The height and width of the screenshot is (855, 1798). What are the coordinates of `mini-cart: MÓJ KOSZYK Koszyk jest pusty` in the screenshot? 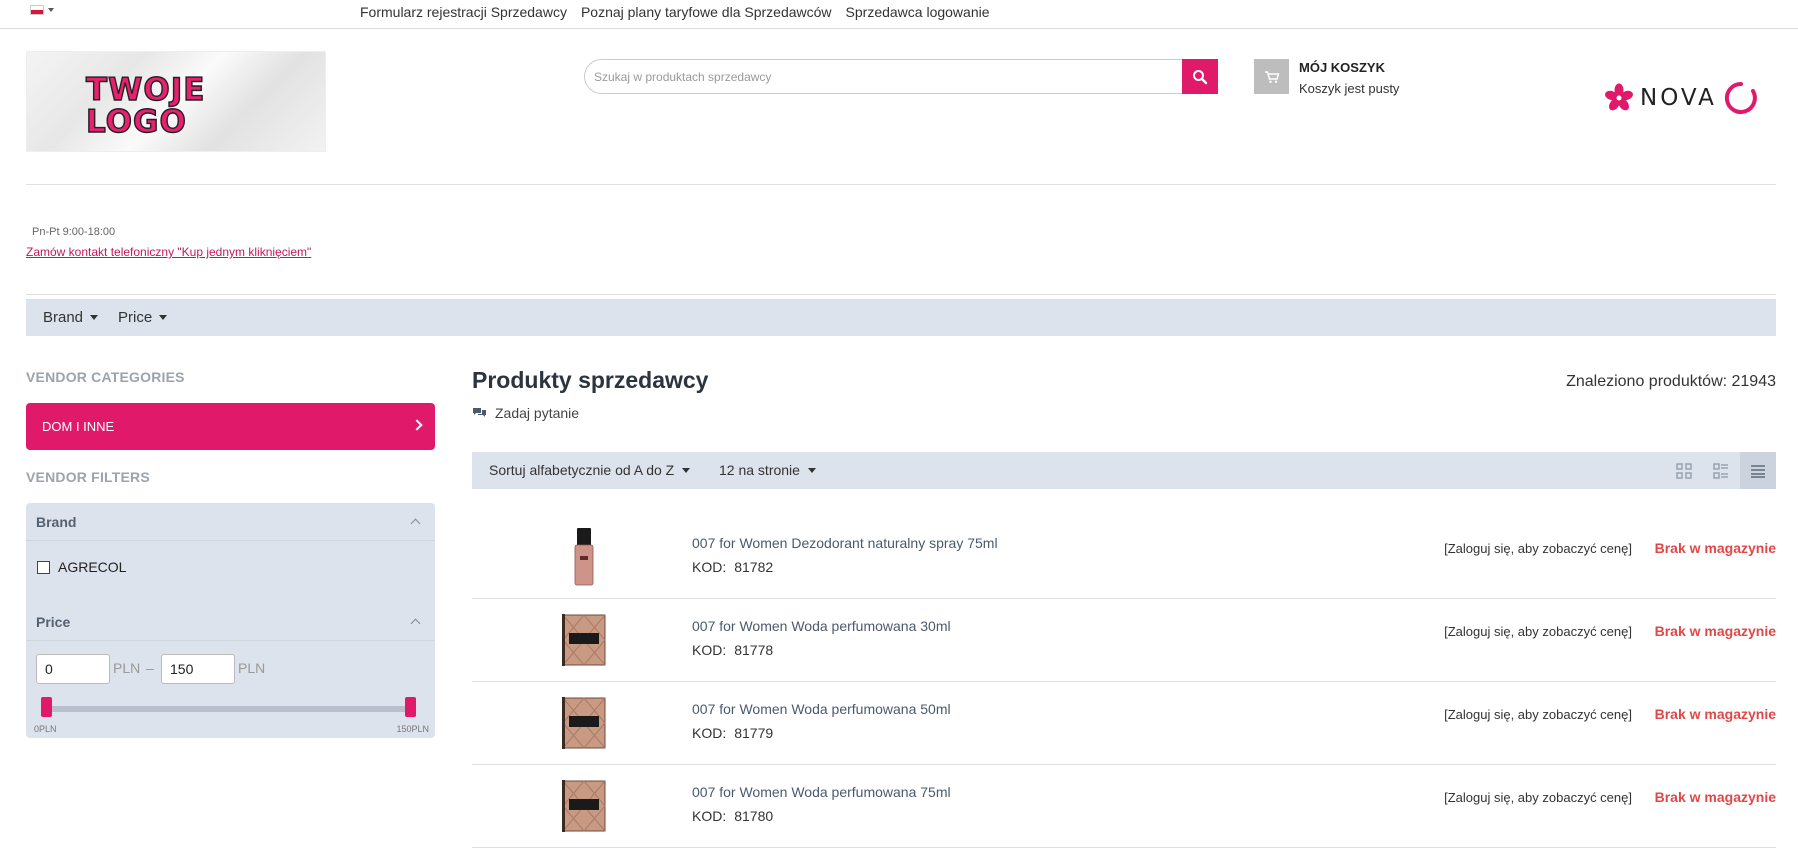 It's located at (1326, 77).